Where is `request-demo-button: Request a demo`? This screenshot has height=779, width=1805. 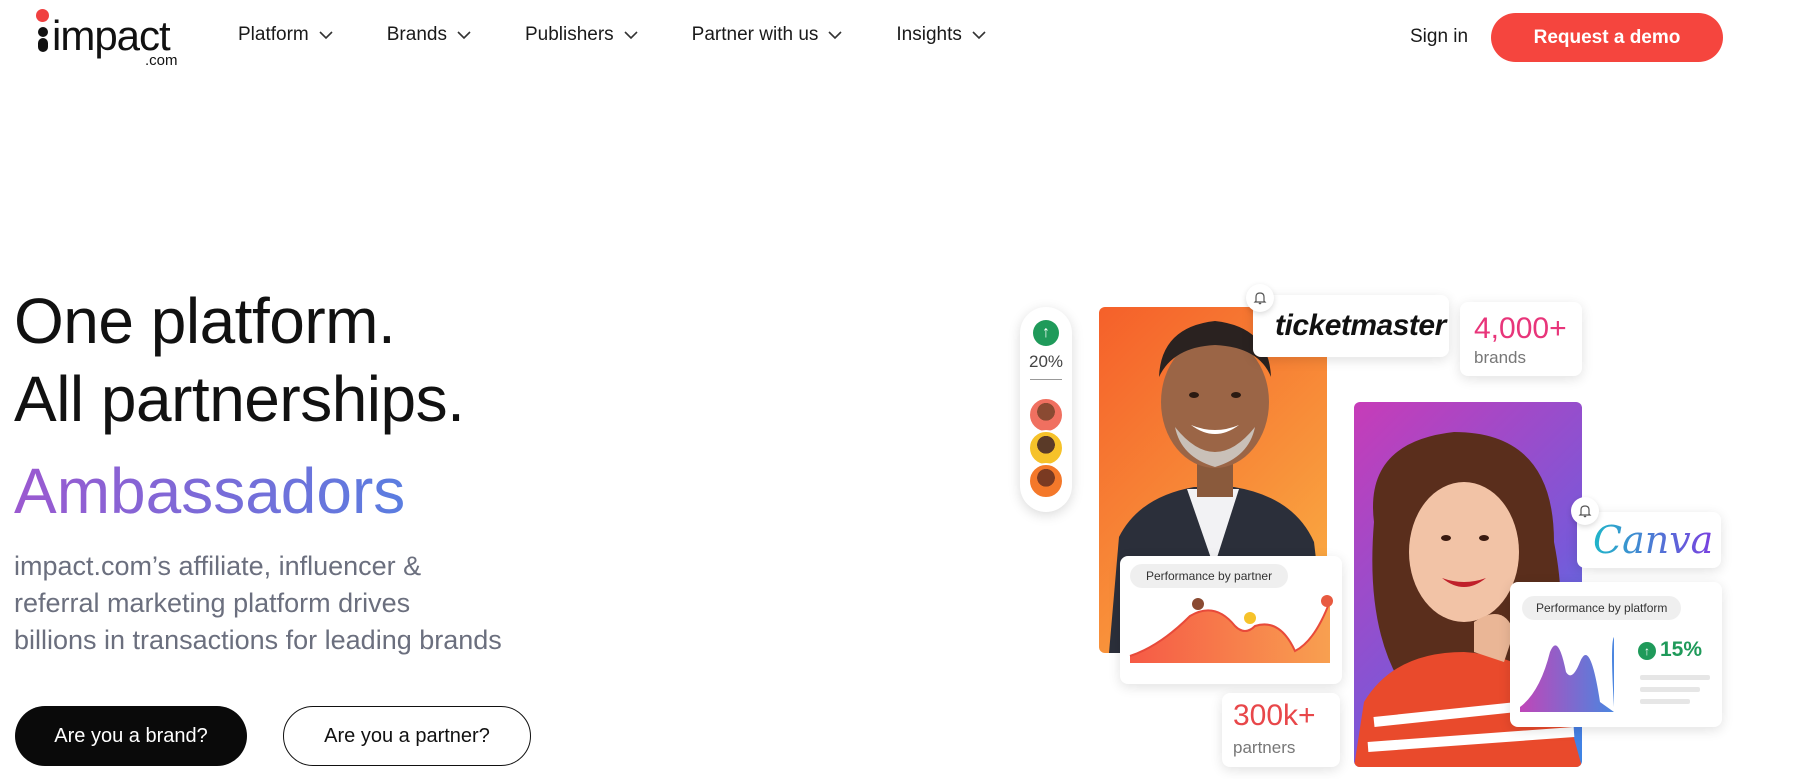 request-demo-button: Request a demo is located at coordinates (1607, 37).